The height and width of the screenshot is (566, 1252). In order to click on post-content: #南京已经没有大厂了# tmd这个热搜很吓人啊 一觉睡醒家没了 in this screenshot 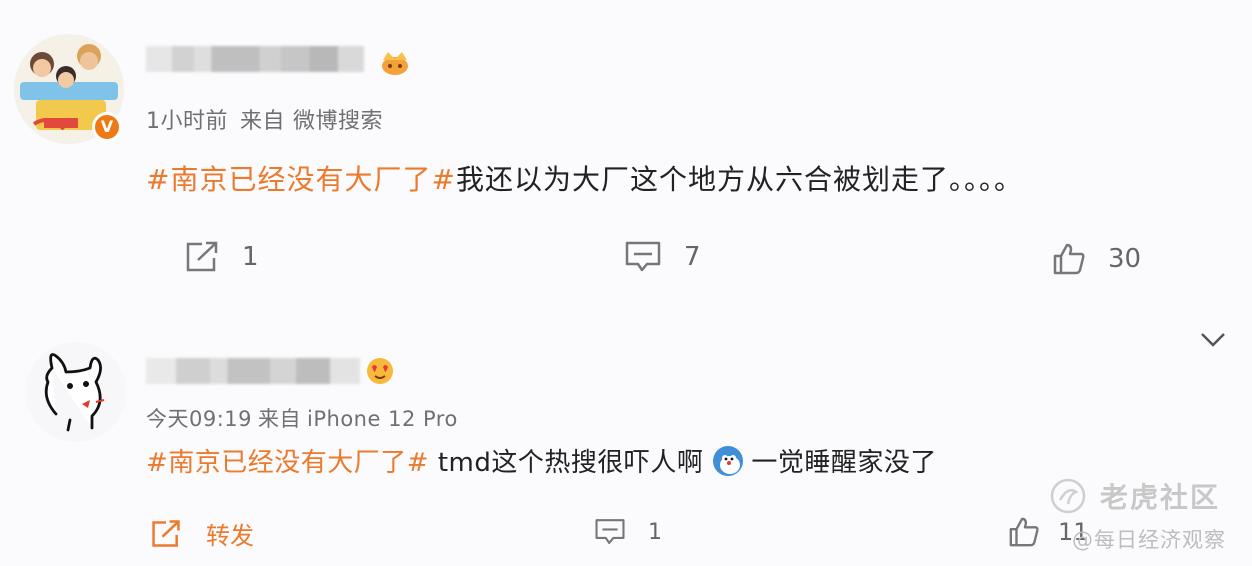, I will do `click(541, 460)`.